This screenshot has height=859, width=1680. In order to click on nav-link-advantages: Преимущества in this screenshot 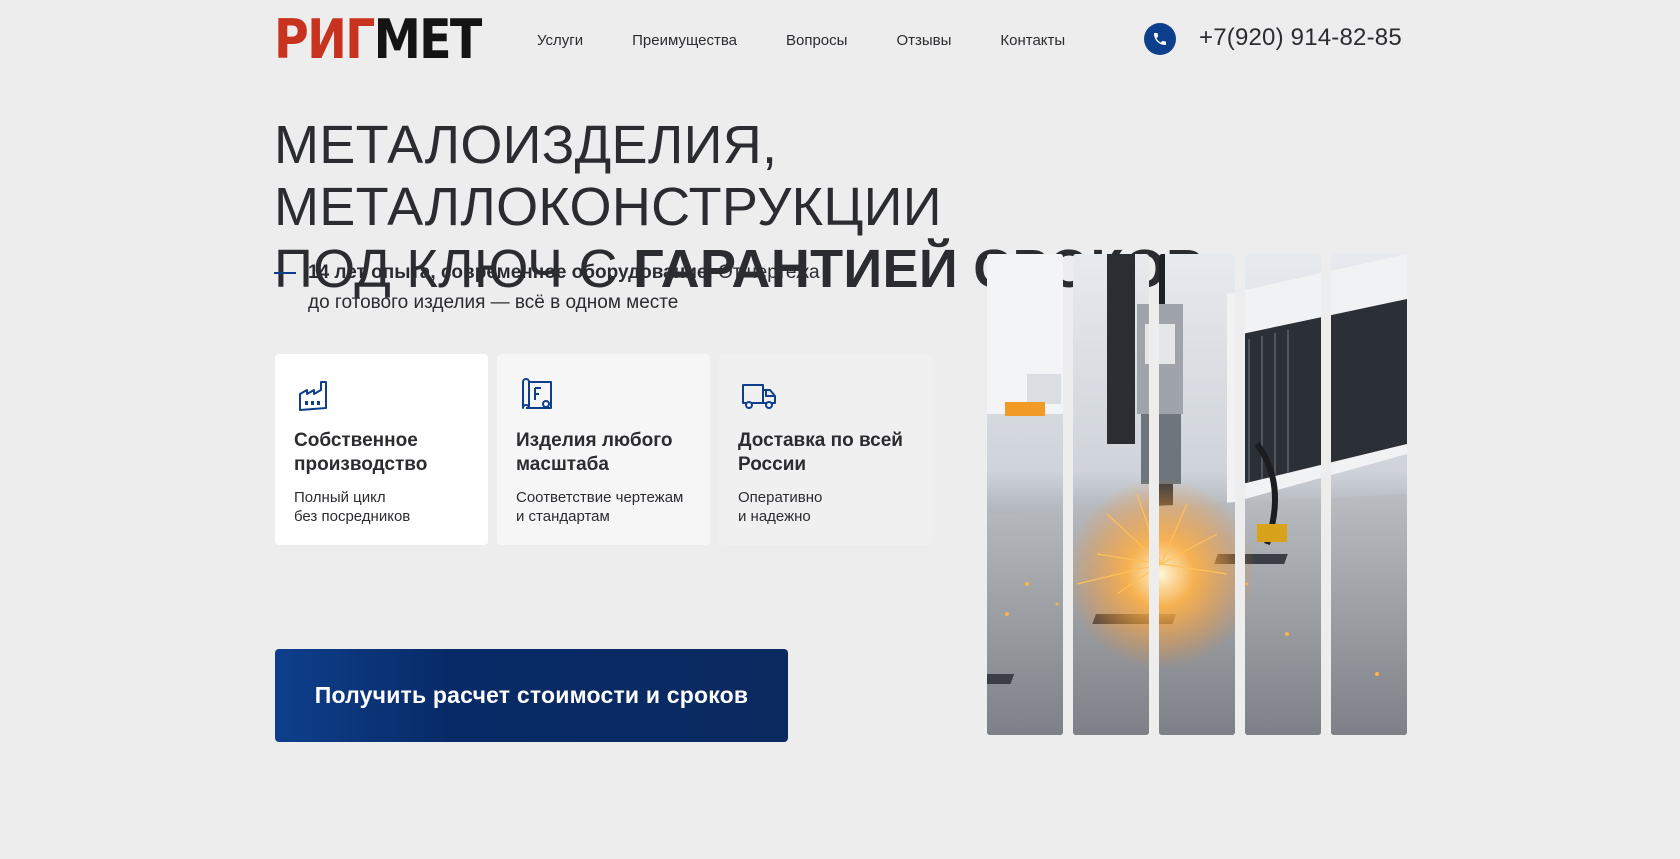, I will do `click(684, 41)`.